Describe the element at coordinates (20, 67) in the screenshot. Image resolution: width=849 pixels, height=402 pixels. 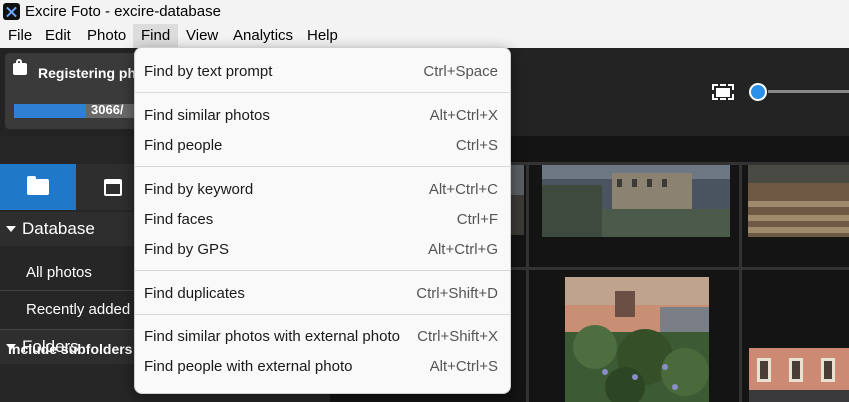
I see `briefcase-icon` at that location.